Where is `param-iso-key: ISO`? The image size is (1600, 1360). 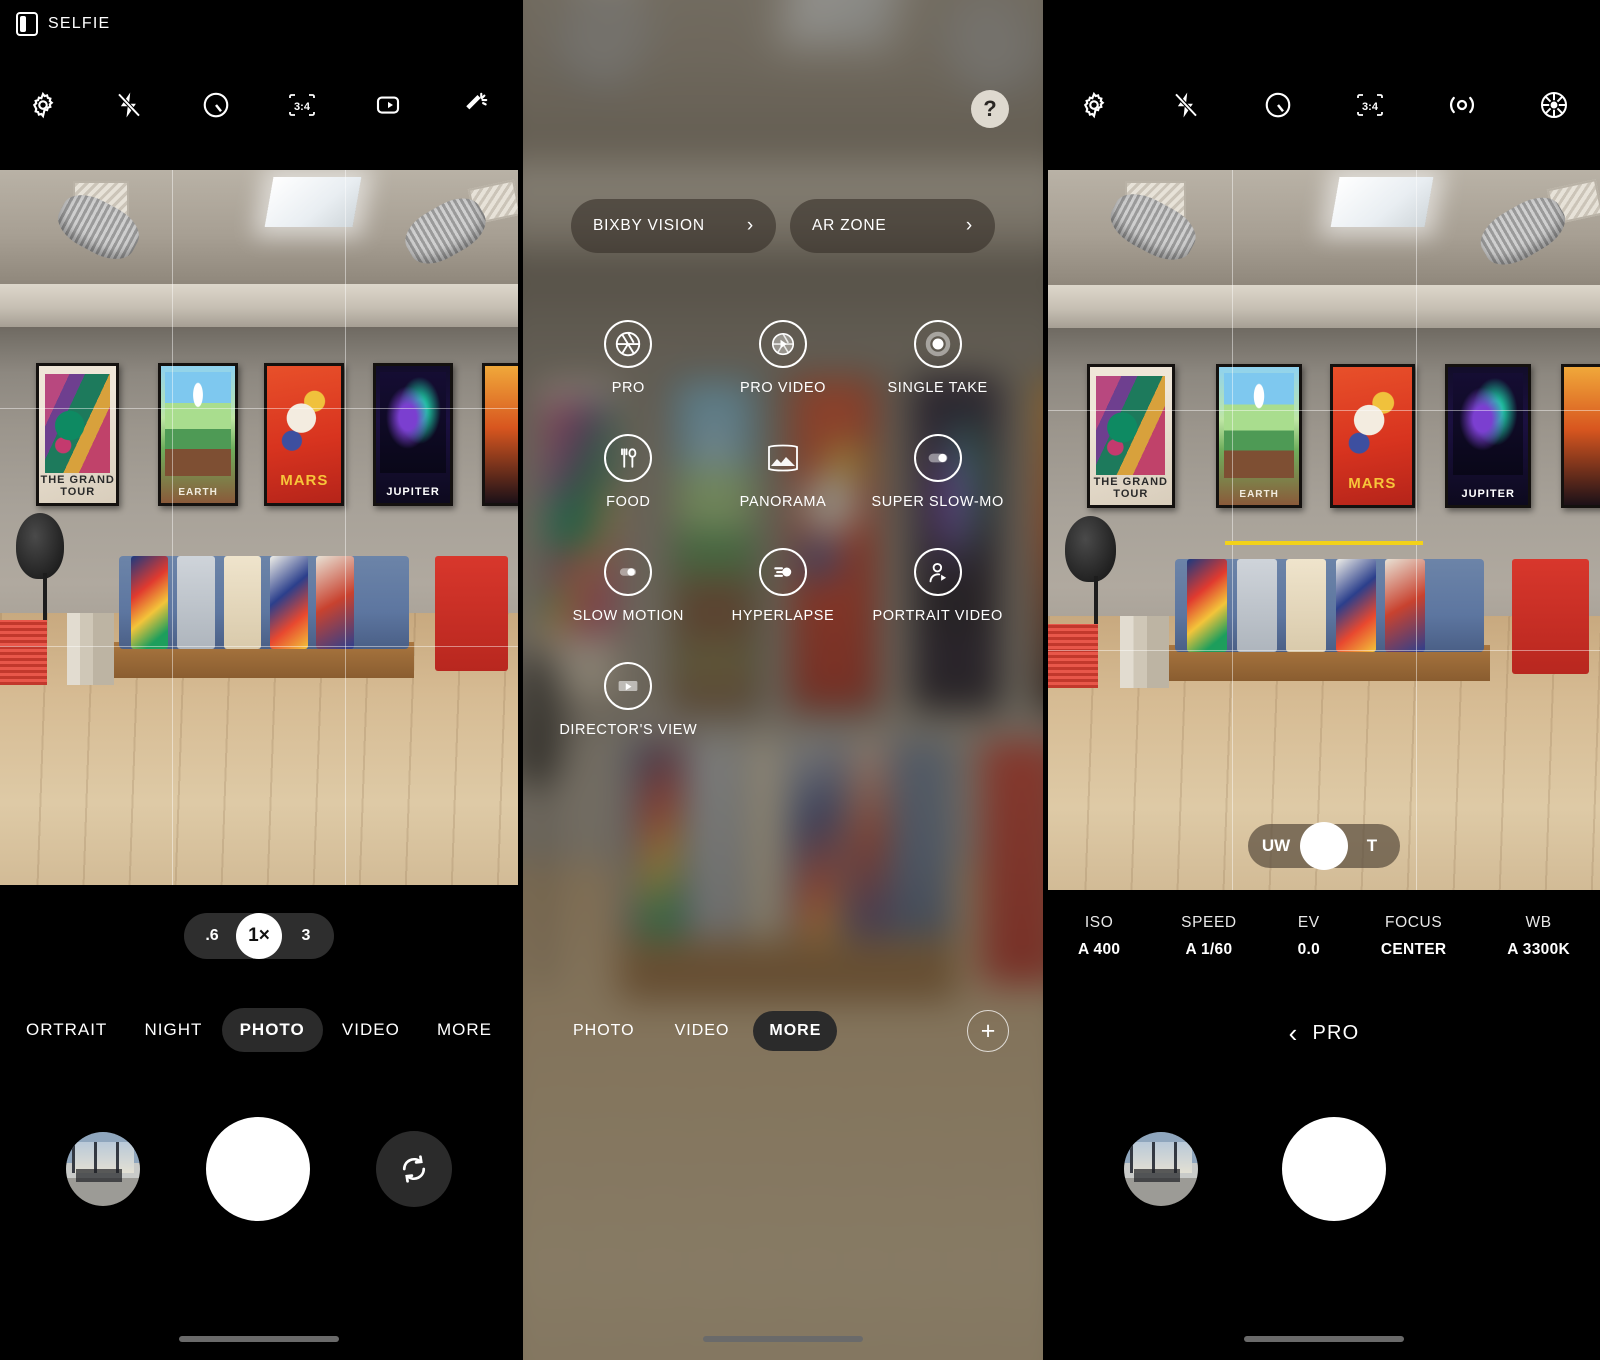 param-iso-key: ISO is located at coordinates (1099, 922).